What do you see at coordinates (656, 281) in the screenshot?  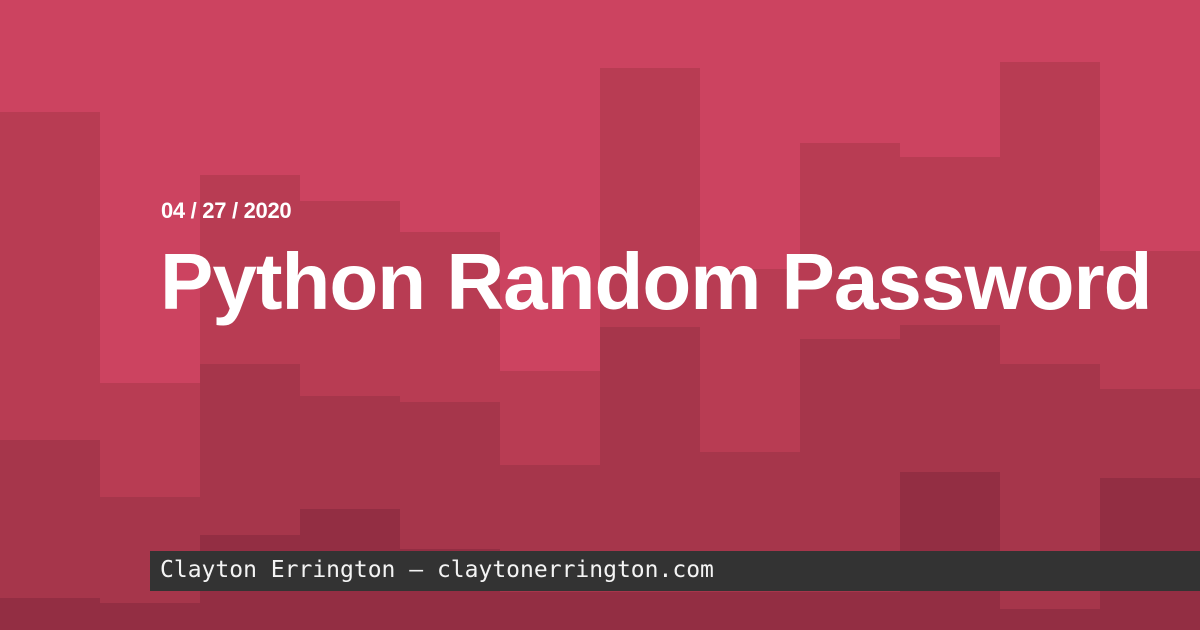 I see `post-title: Python Random Password` at bounding box center [656, 281].